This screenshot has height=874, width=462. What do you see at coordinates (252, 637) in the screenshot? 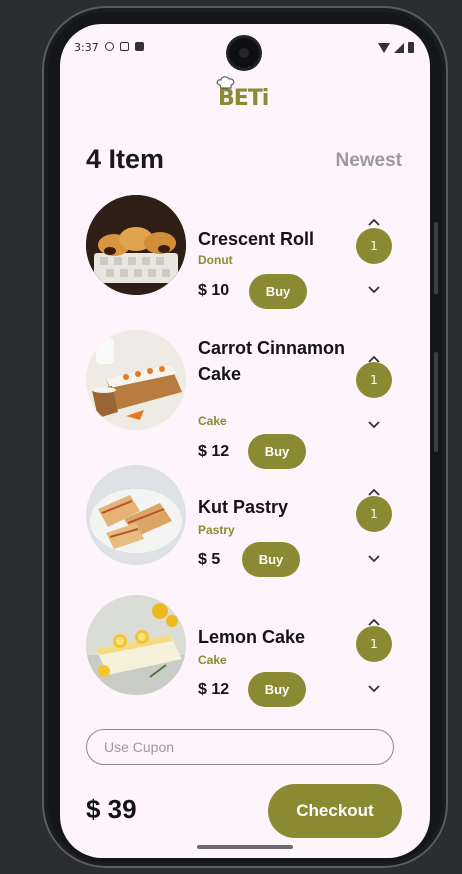
I see `product-name: Lemon Cake` at bounding box center [252, 637].